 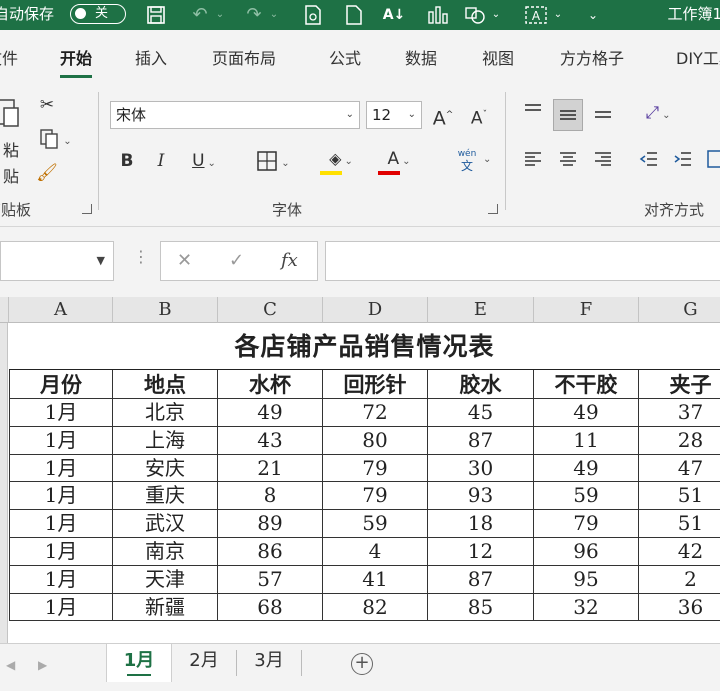 I want to click on table-header-month: 月份, so click(x=61, y=384).